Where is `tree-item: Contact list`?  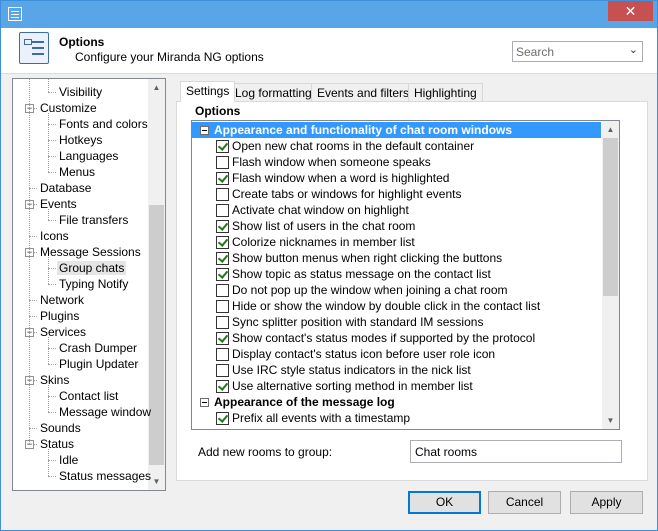 tree-item: Contact list is located at coordinates (88, 396).